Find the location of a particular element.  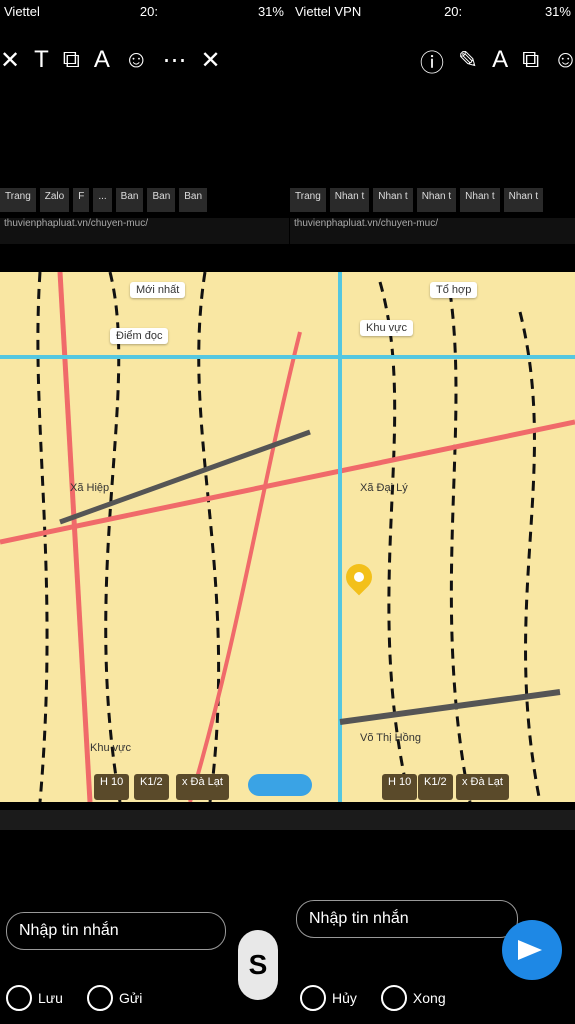

map-label: Võ Thị Hồng is located at coordinates (390, 738).